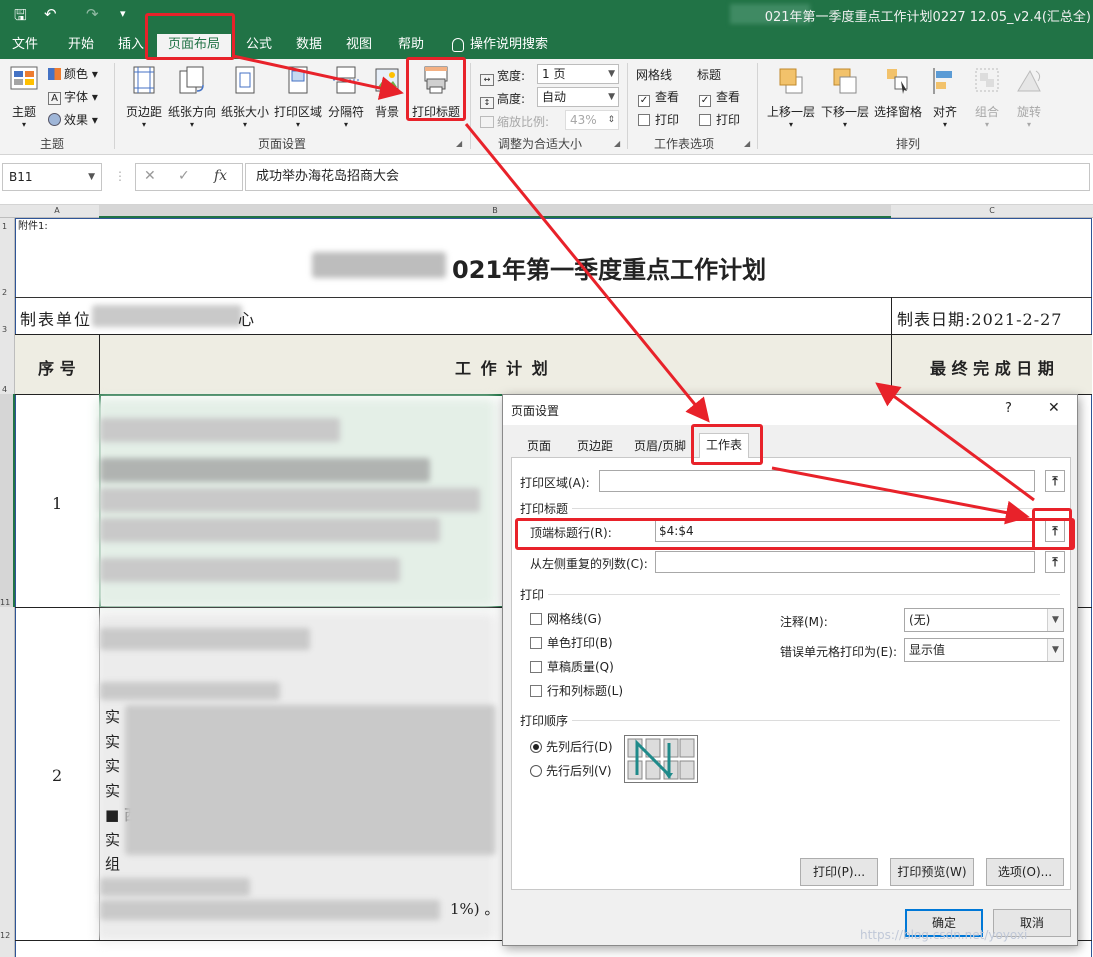  What do you see at coordinates (944, 935) in the screenshot?
I see `watermark: https://blog.csdn.net/yoyoxi` at bounding box center [944, 935].